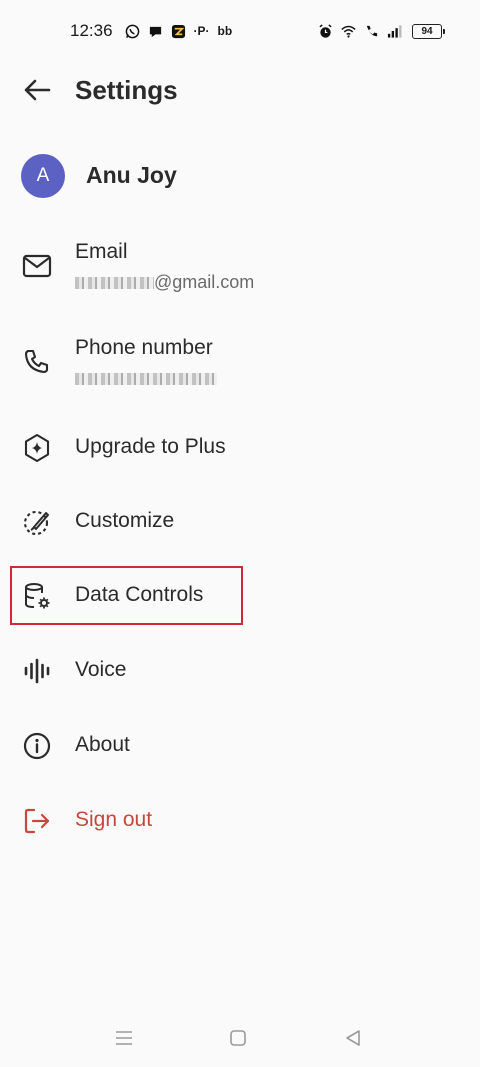 The image size is (480, 1067). I want to click on menu-item-phone: Phone number, so click(240, 363).